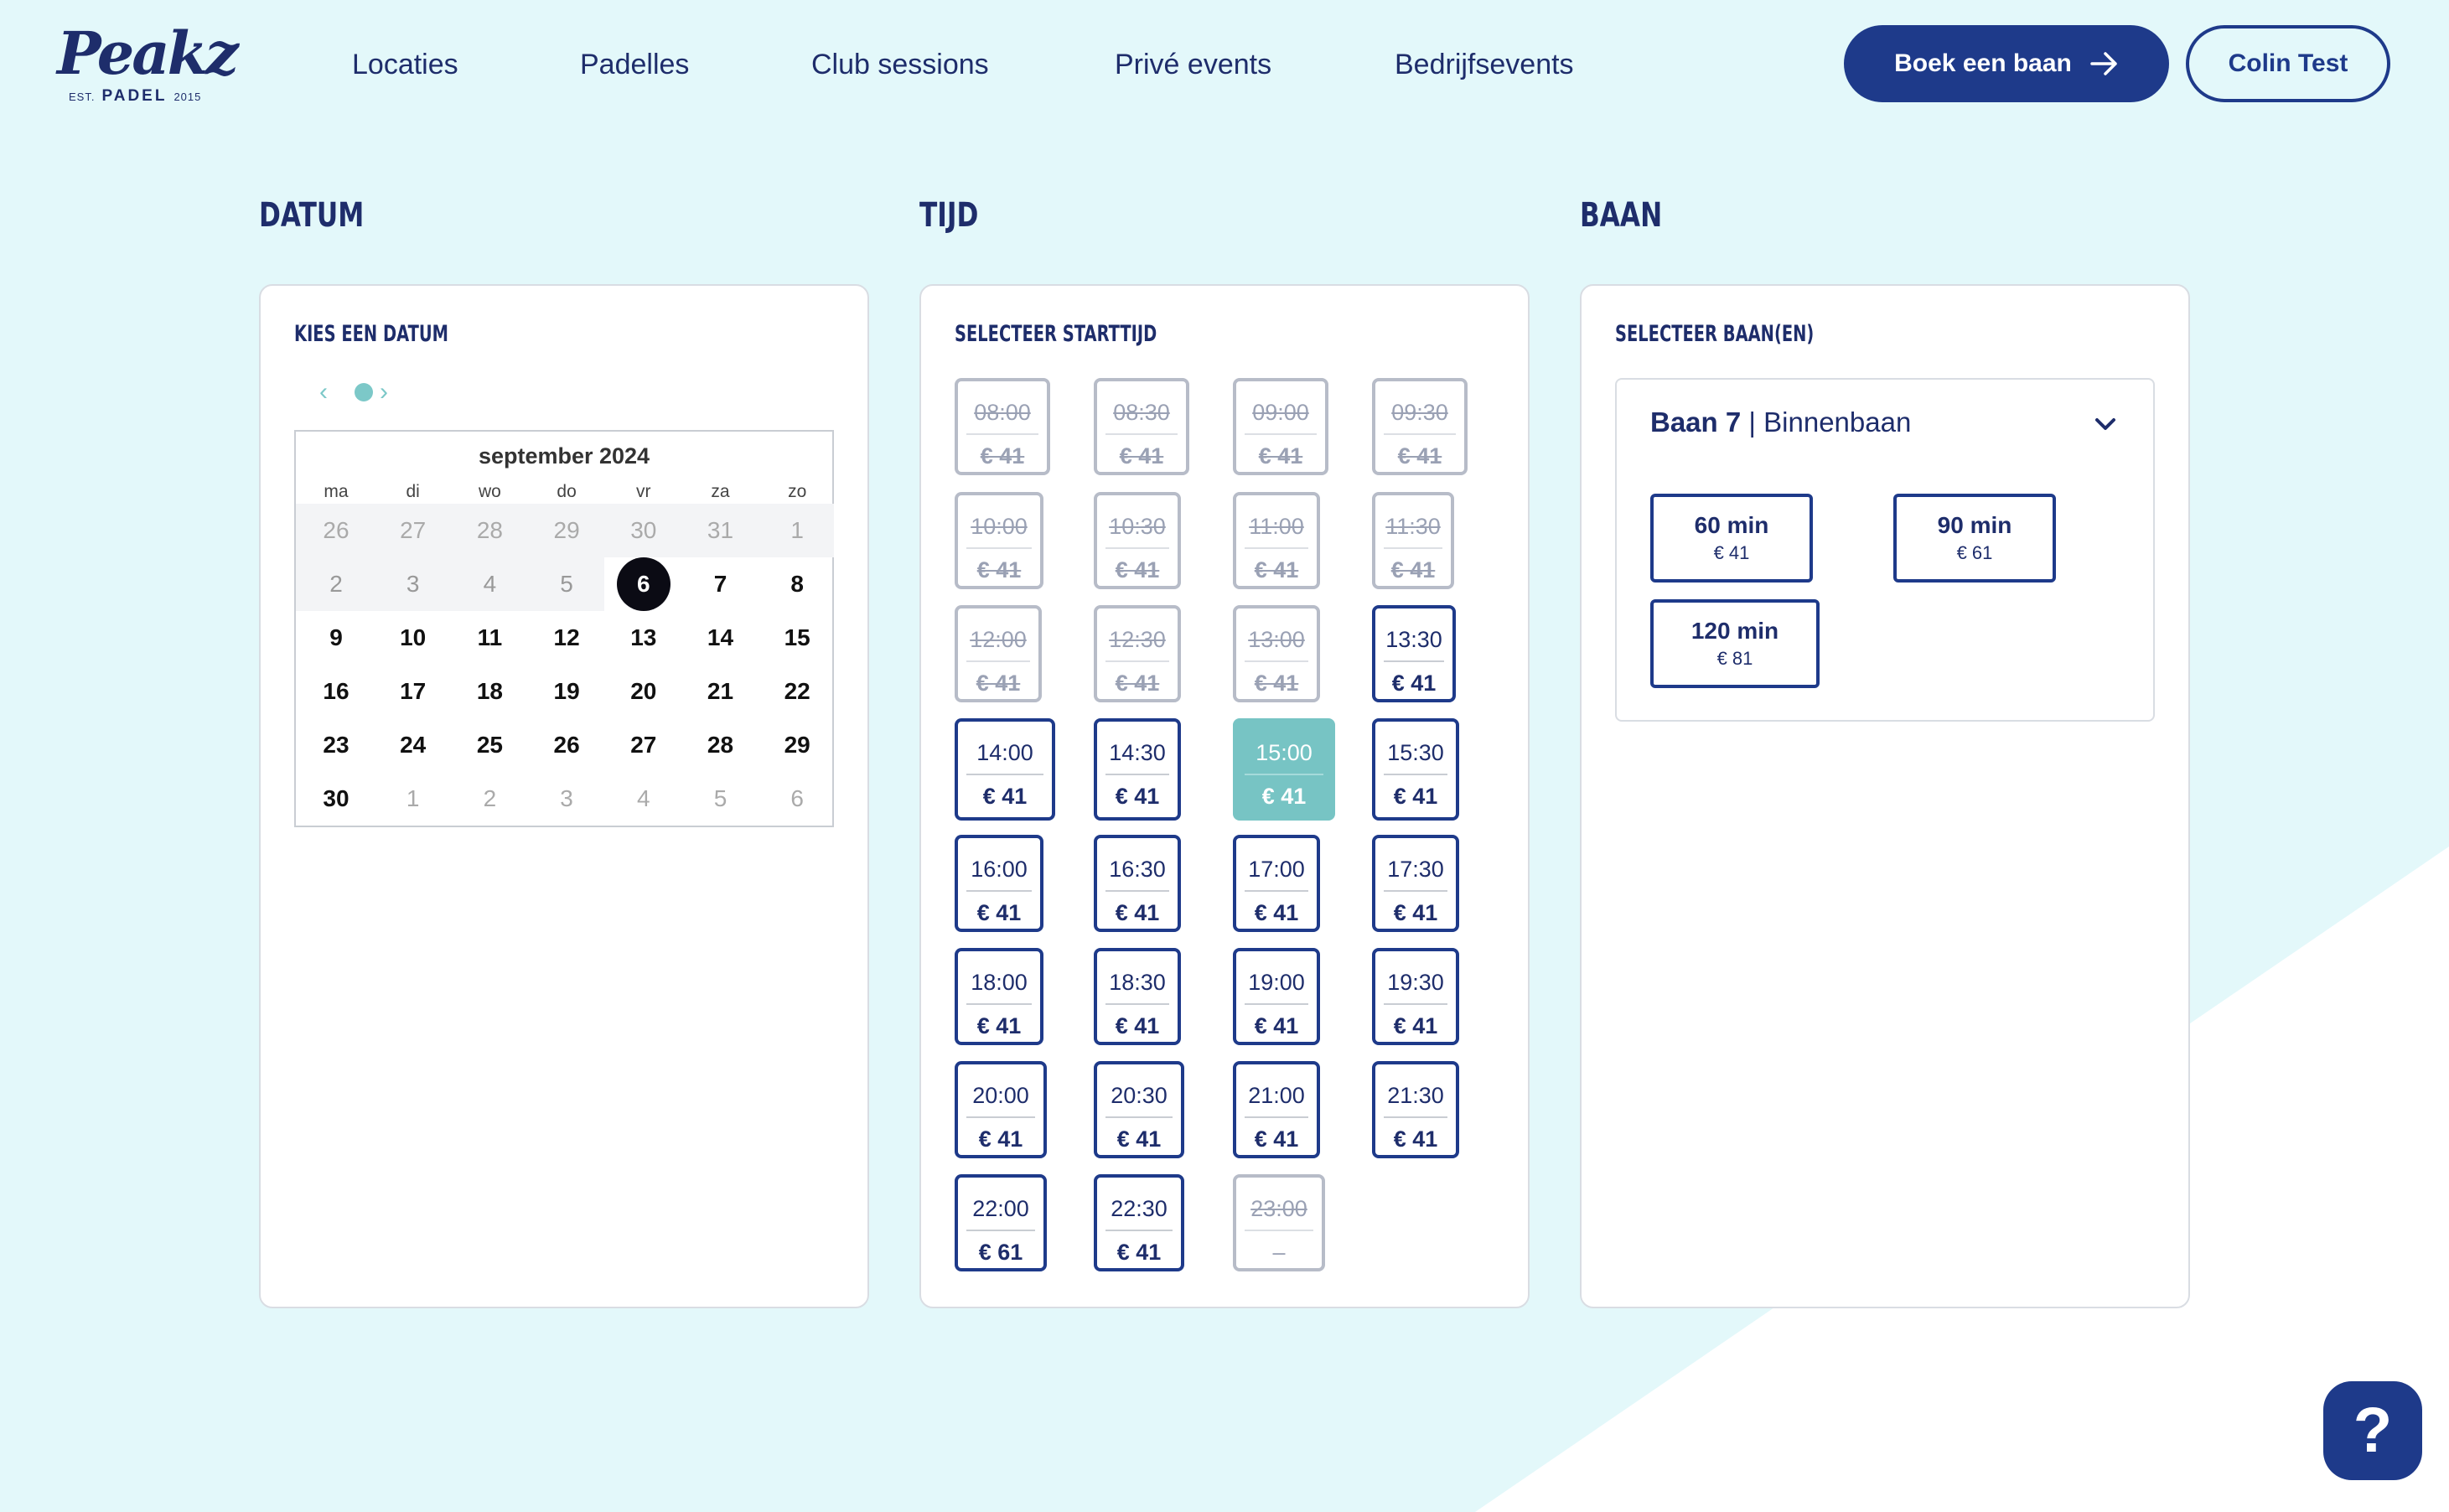 The height and width of the screenshot is (1512, 2449). What do you see at coordinates (999, 996) in the screenshot?
I see `time-slot: 18:00 € 41` at bounding box center [999, 996].